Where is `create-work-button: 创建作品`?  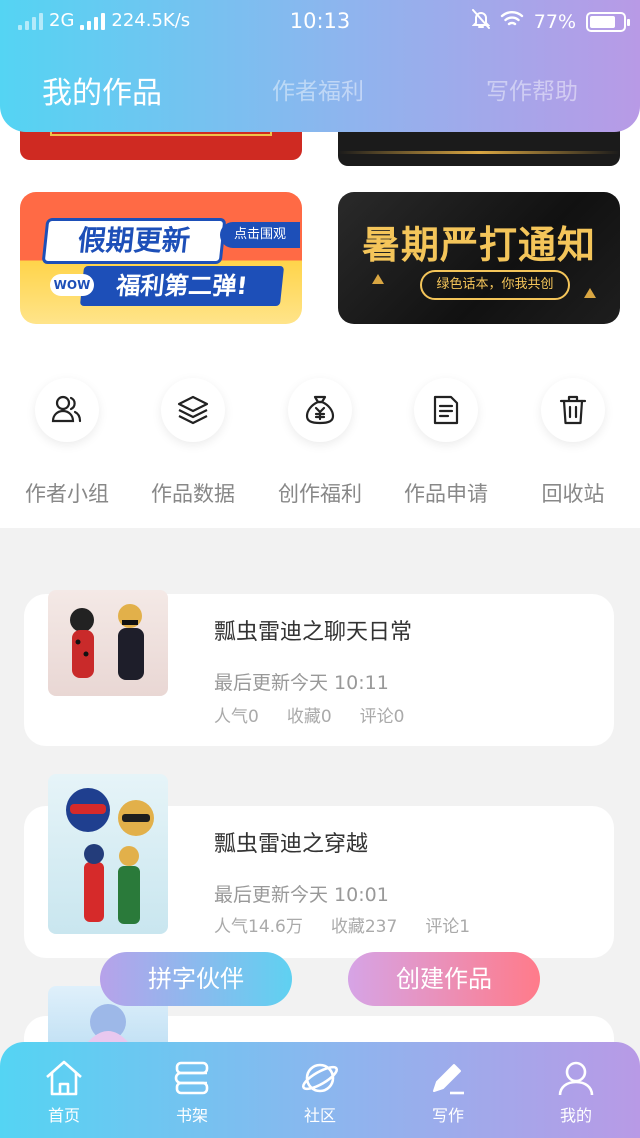
create-work-button: 创建作品 is located at coordinates (444, 979).